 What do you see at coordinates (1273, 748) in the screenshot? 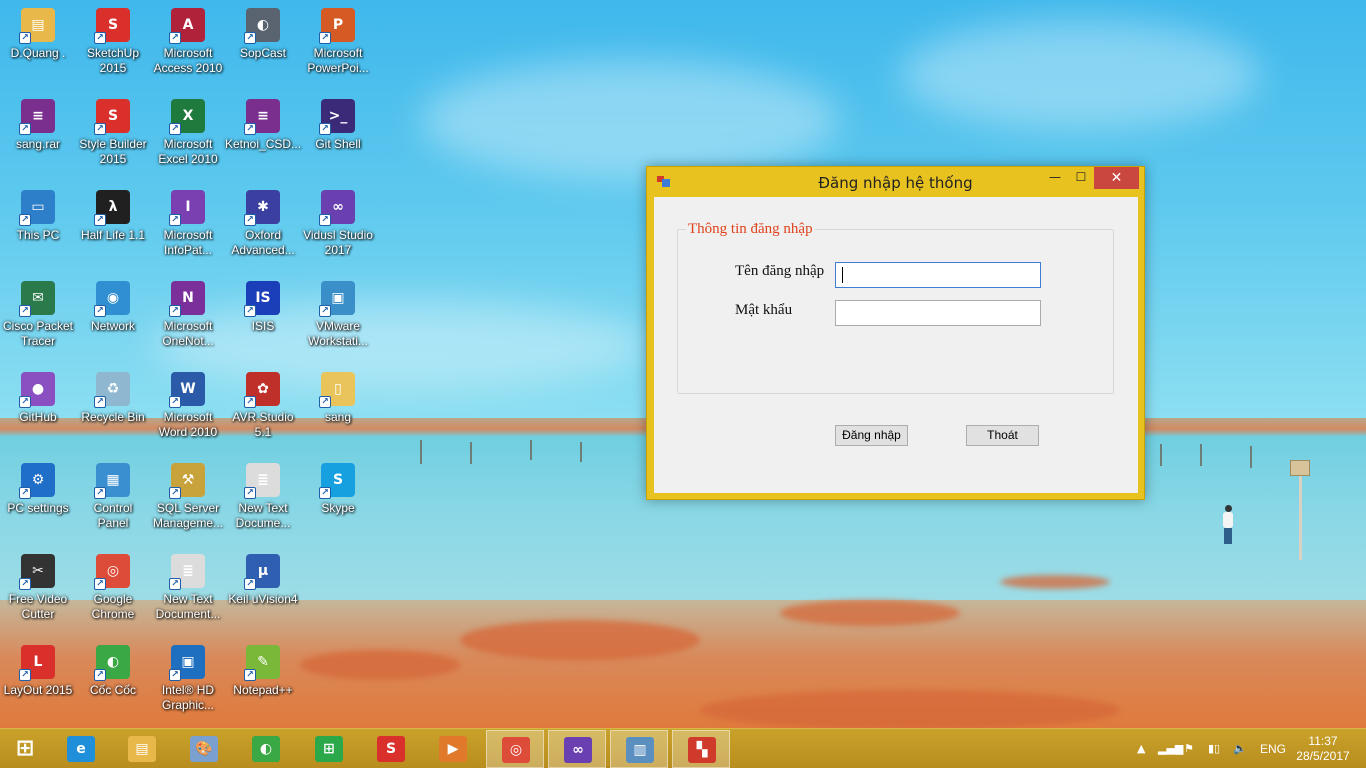
I see `input-language-indicator: ENG` at bounding box center [1273, 748].